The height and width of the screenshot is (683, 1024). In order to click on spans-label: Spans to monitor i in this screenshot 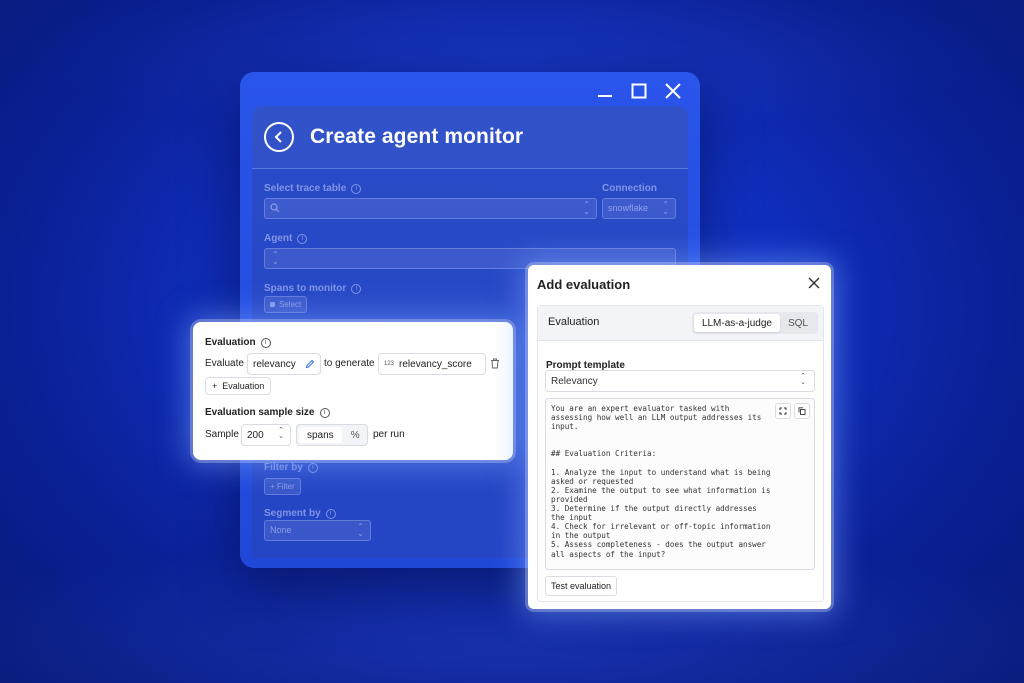, I will do `click(313, 288)`.